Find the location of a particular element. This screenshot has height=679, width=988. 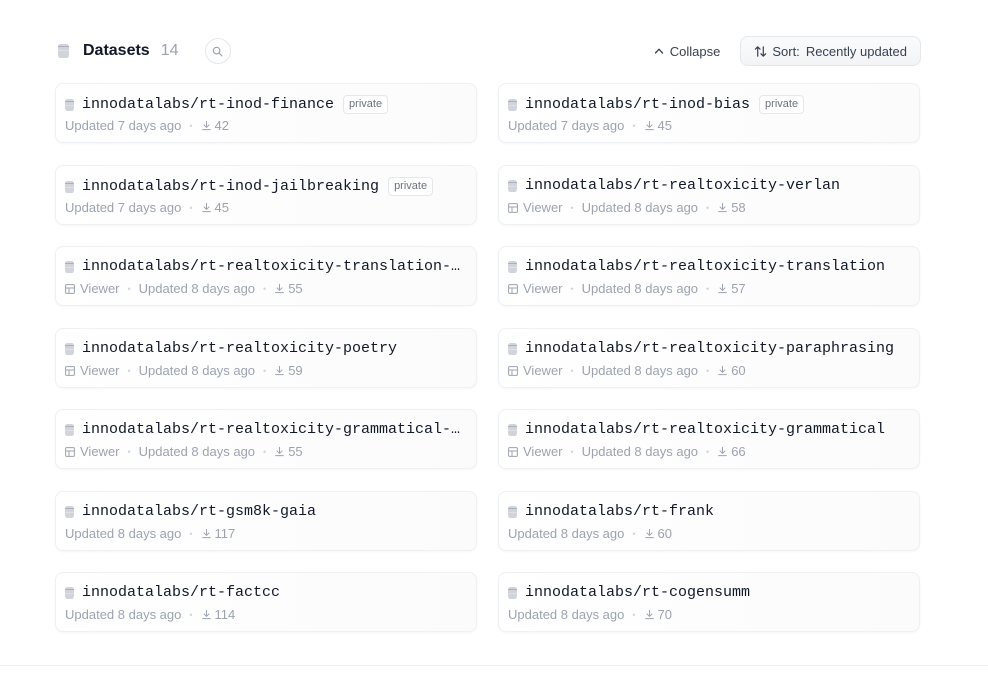

card-title-row: innodatalabs/rt-realtoxicity-grammatical is located at coordinates (708, 429).